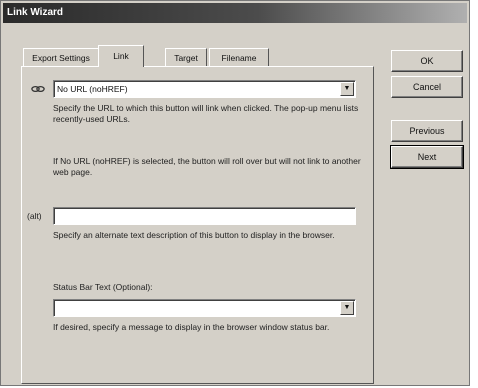 The width and height of the screenshot is (478, 388). I want to click on url-value: No URL (noHREF), so click(92, 89).